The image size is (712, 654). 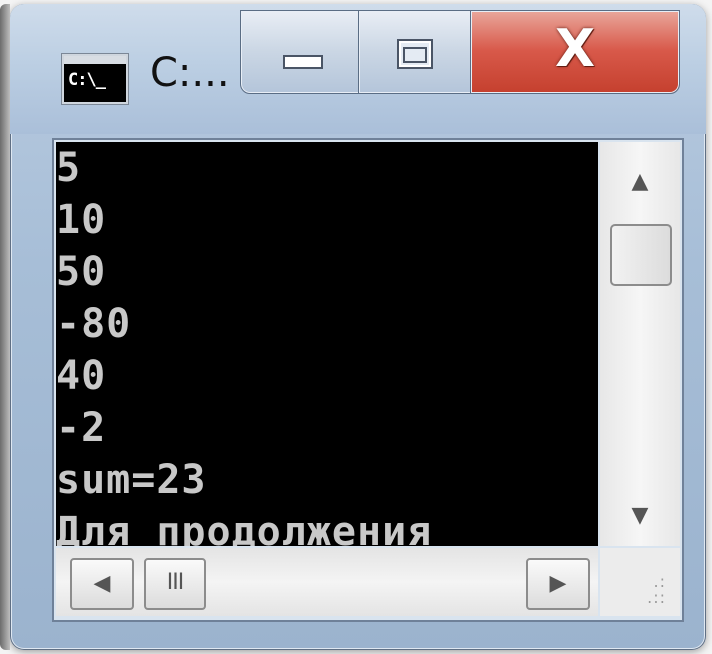 What do you see at coordinates (327, 582) in the screenshot?
I see `horizontal-scrollbar: ◀ III ▶` at bounding box center [327, 582].